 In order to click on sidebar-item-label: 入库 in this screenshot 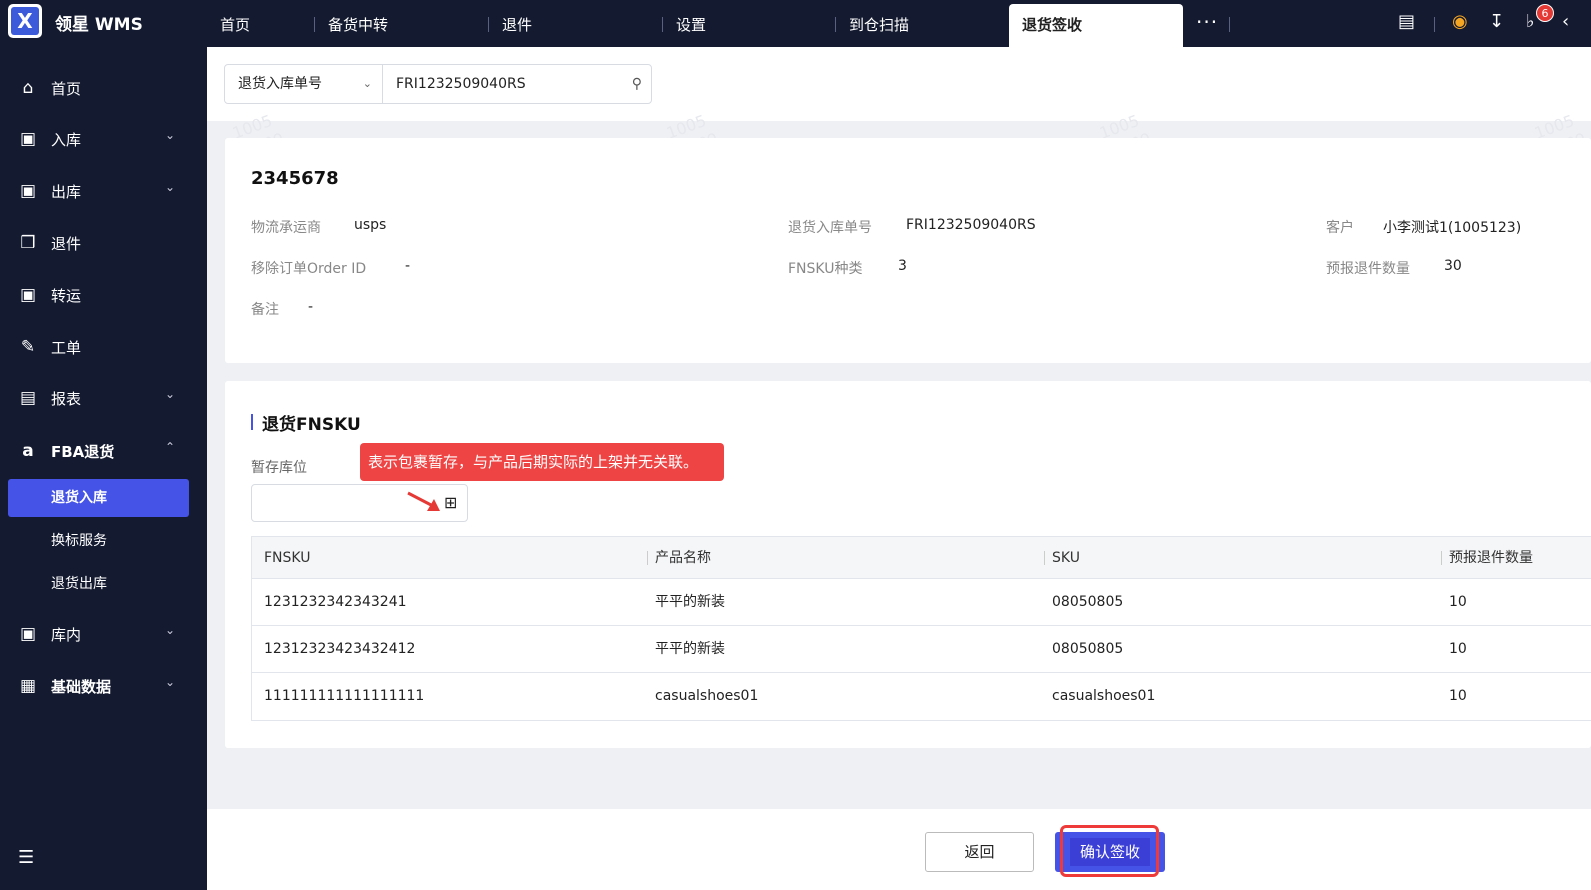, I will do `click(66, 140)`.